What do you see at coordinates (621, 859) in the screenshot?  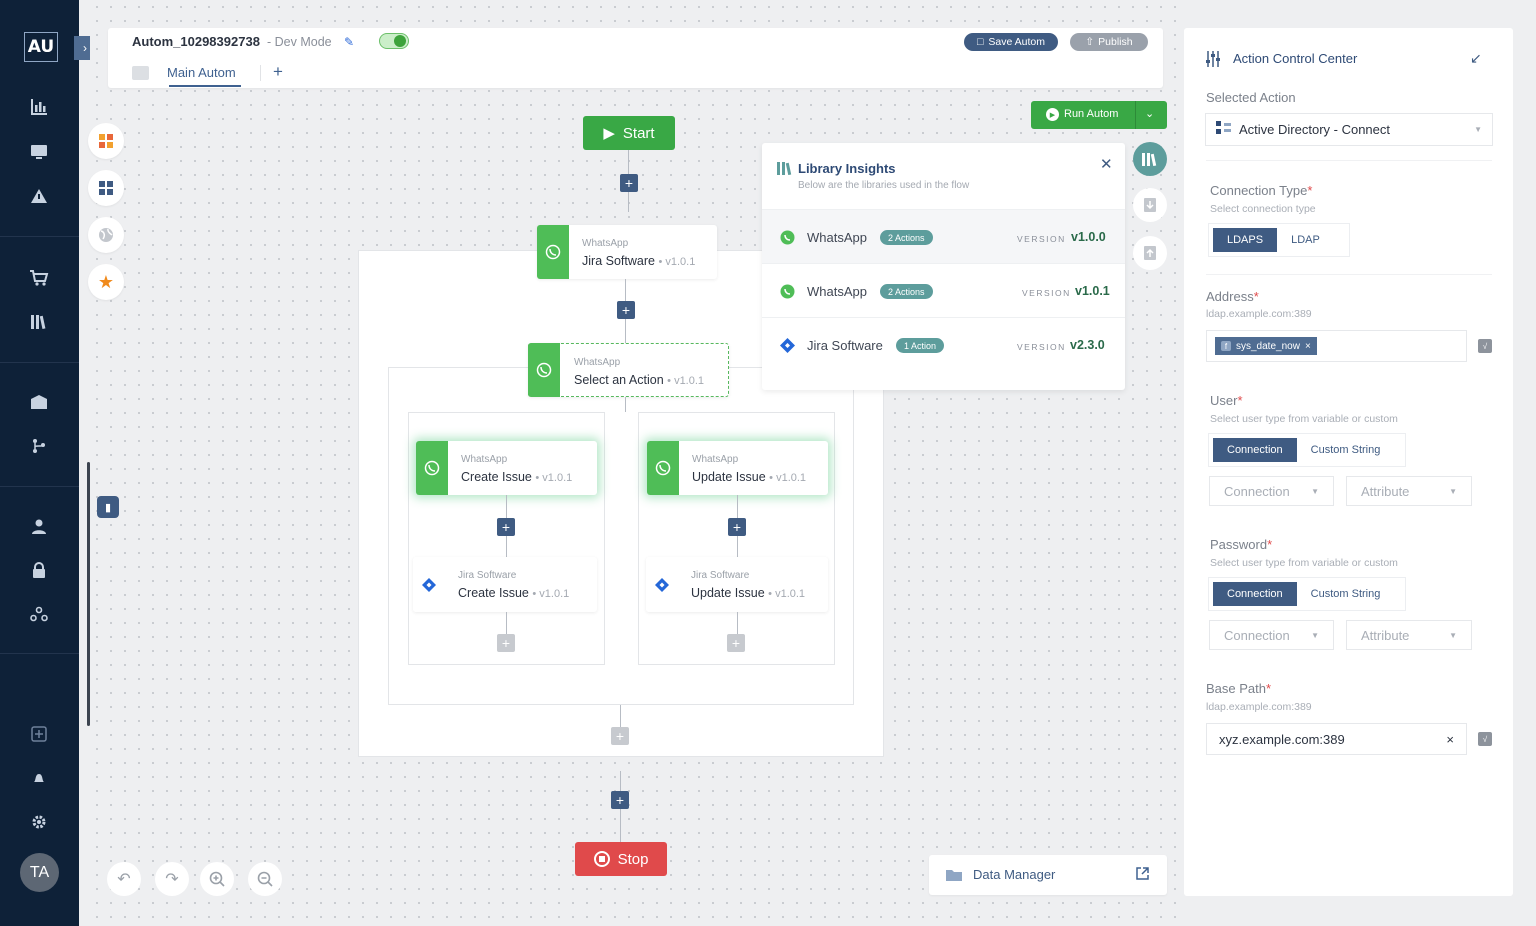 I see `stop-node: Stop` at bounding box center [621, 859].